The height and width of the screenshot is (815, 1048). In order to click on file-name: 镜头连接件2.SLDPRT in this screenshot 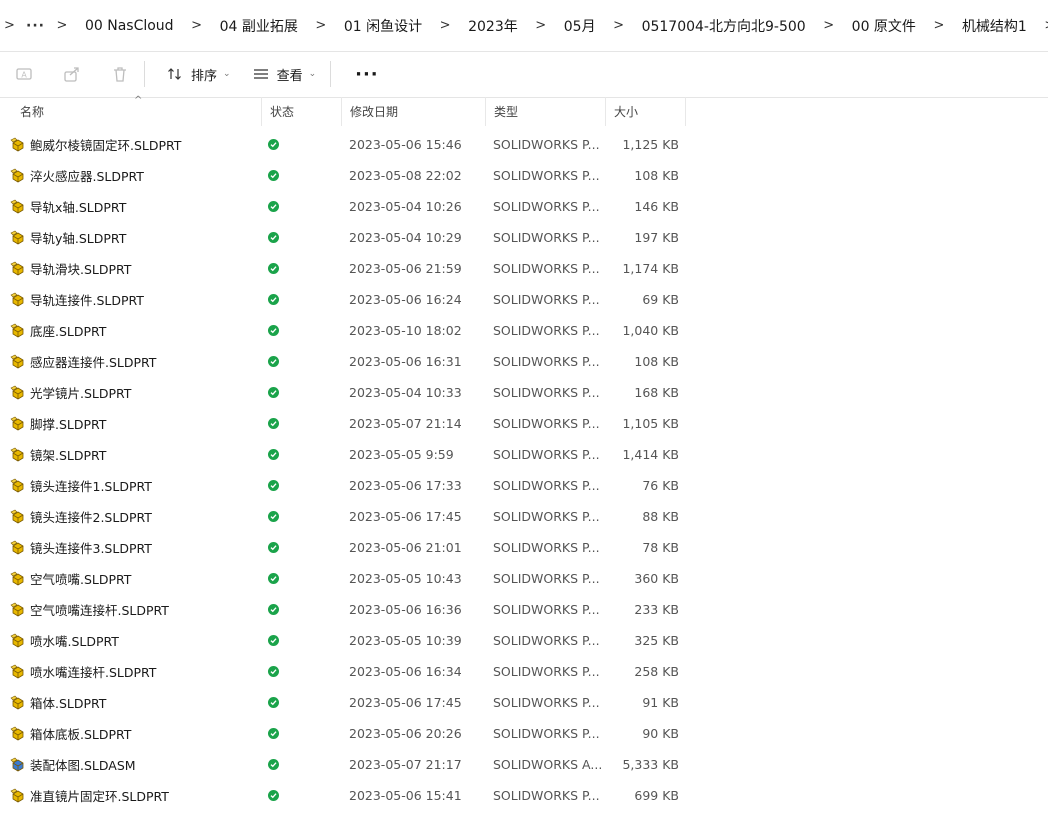, I will do `click(91, 517)`.